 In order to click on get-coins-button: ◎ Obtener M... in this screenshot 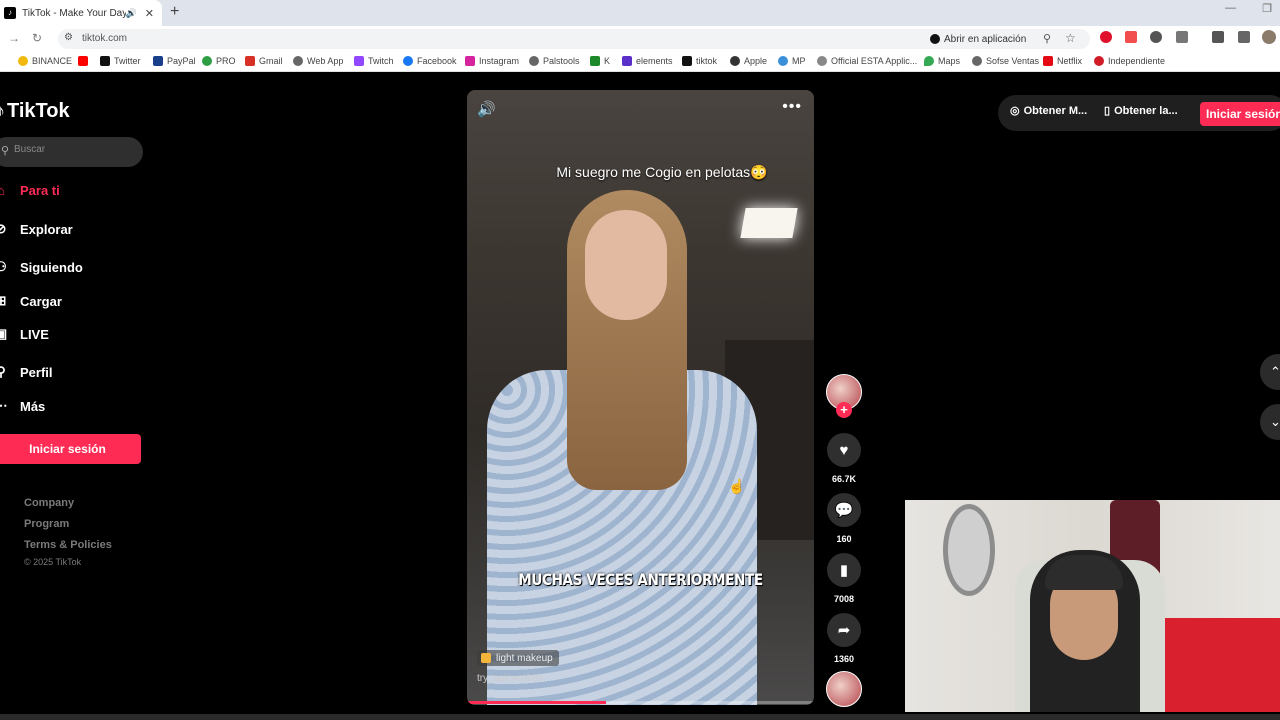, I will do `click(1048, 111)`.